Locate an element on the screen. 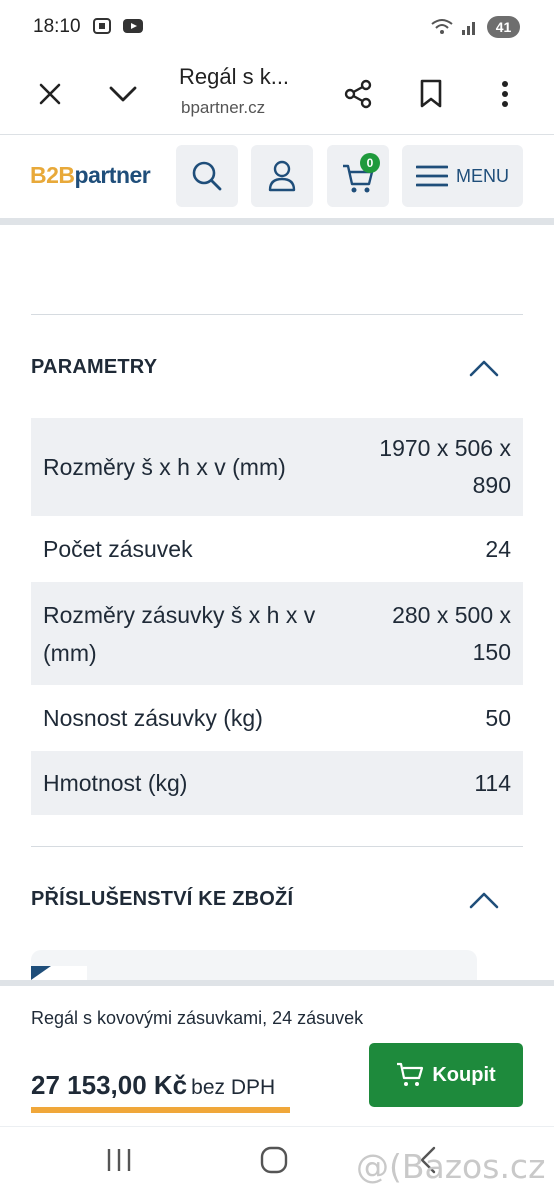 This screenshot has width=554, height=1201. site-header: B2Bpartner 0 MENU is located at coordinates (277, 176).